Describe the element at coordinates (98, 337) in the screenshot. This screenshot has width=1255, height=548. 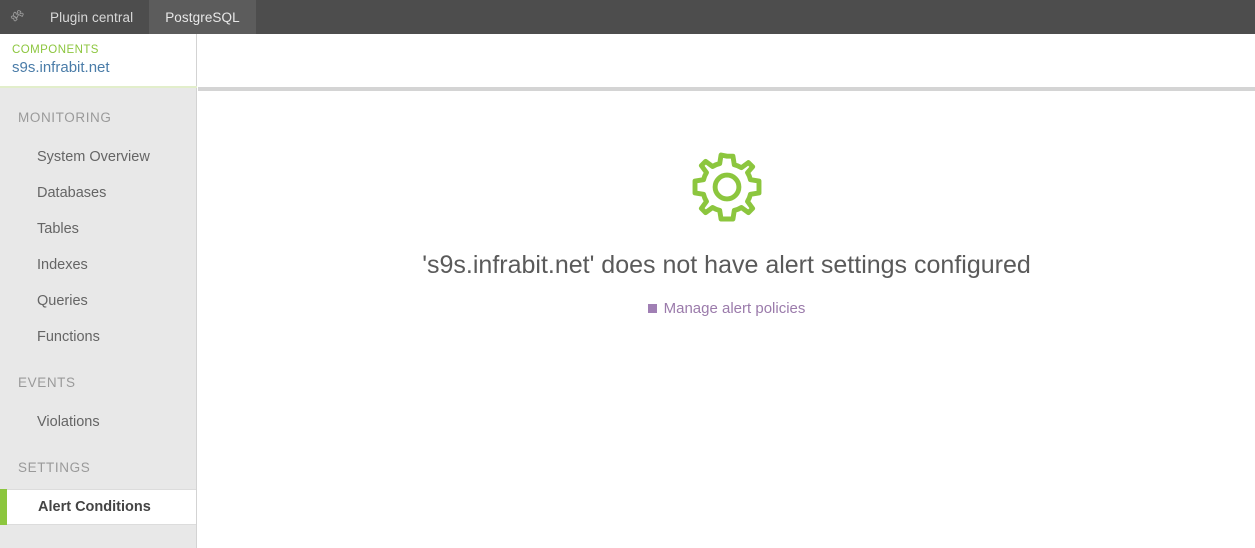
I see `sidebar-item-functions: Functions` at that location.